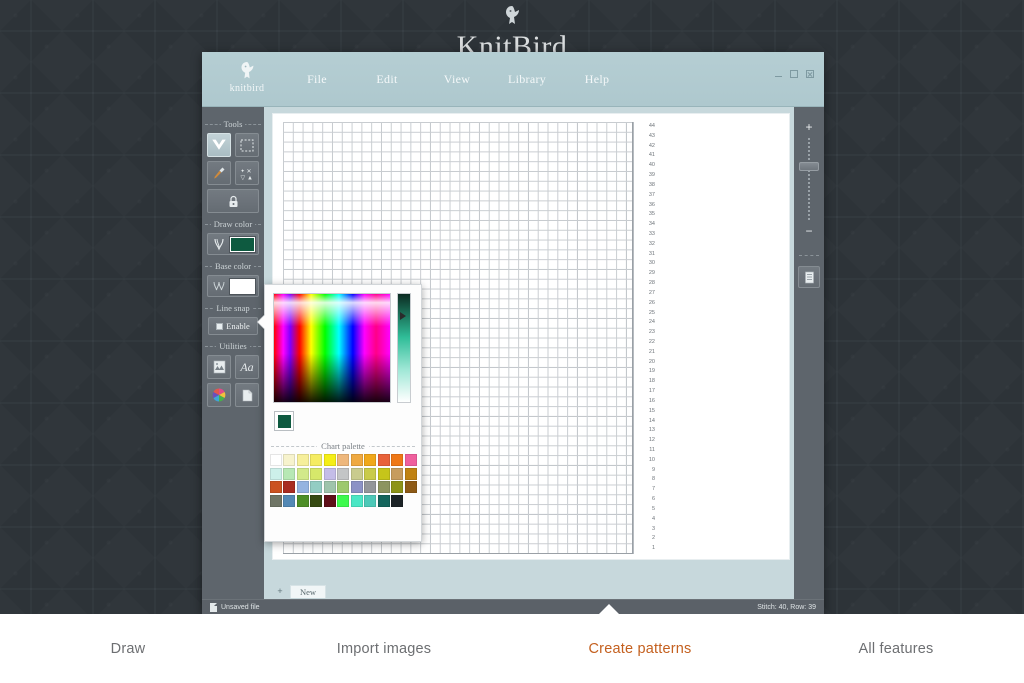 The image size is (1024, 683). I want to click on maximize-button, so click(794, 74).